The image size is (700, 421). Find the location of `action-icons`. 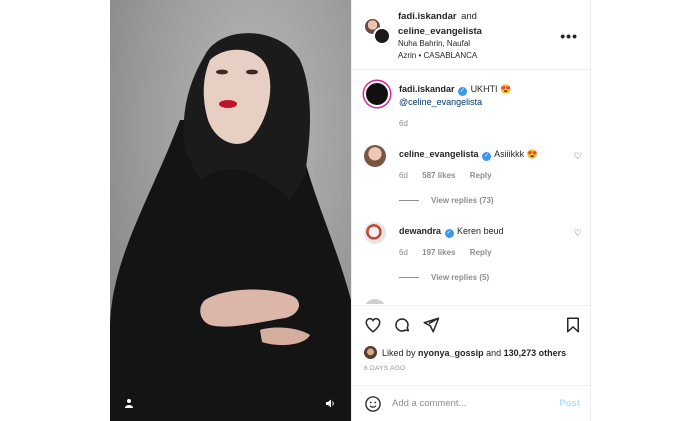

action-icons is located at coordinates (473, 326).